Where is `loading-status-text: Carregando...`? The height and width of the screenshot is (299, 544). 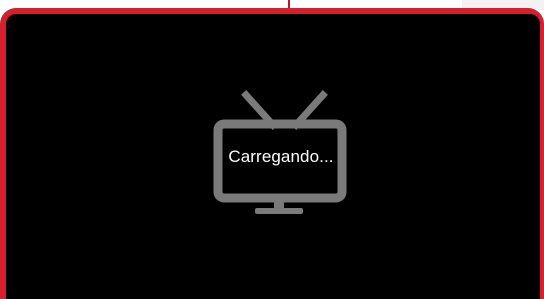 loading-status-text: Carregando... is located at coordinates (281, 156).